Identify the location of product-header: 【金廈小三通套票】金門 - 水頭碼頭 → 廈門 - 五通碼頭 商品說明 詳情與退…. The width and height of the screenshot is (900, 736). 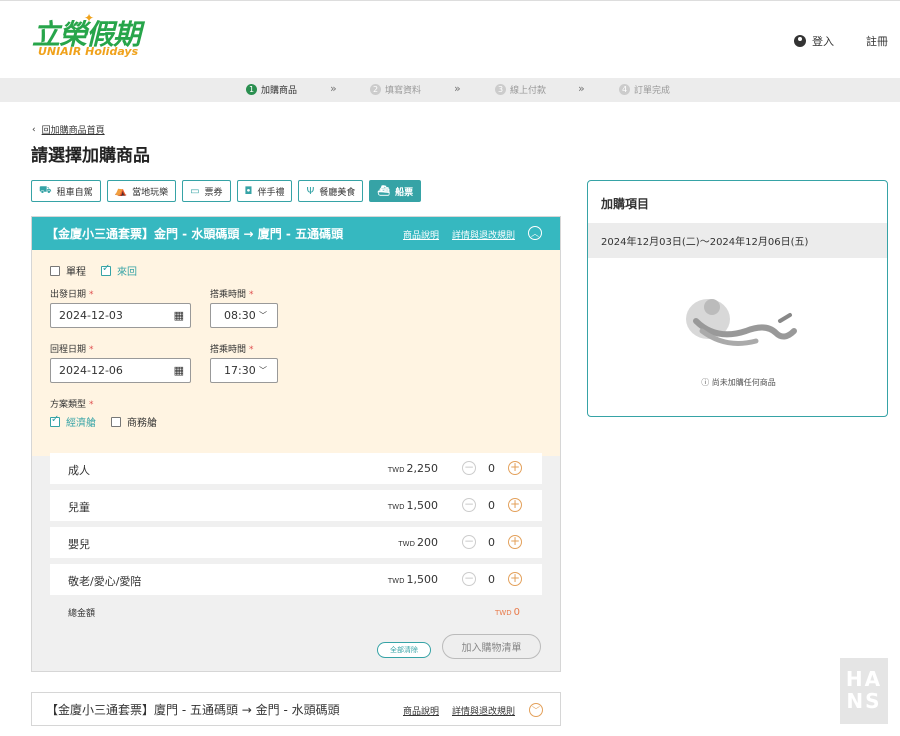
(296, 233).